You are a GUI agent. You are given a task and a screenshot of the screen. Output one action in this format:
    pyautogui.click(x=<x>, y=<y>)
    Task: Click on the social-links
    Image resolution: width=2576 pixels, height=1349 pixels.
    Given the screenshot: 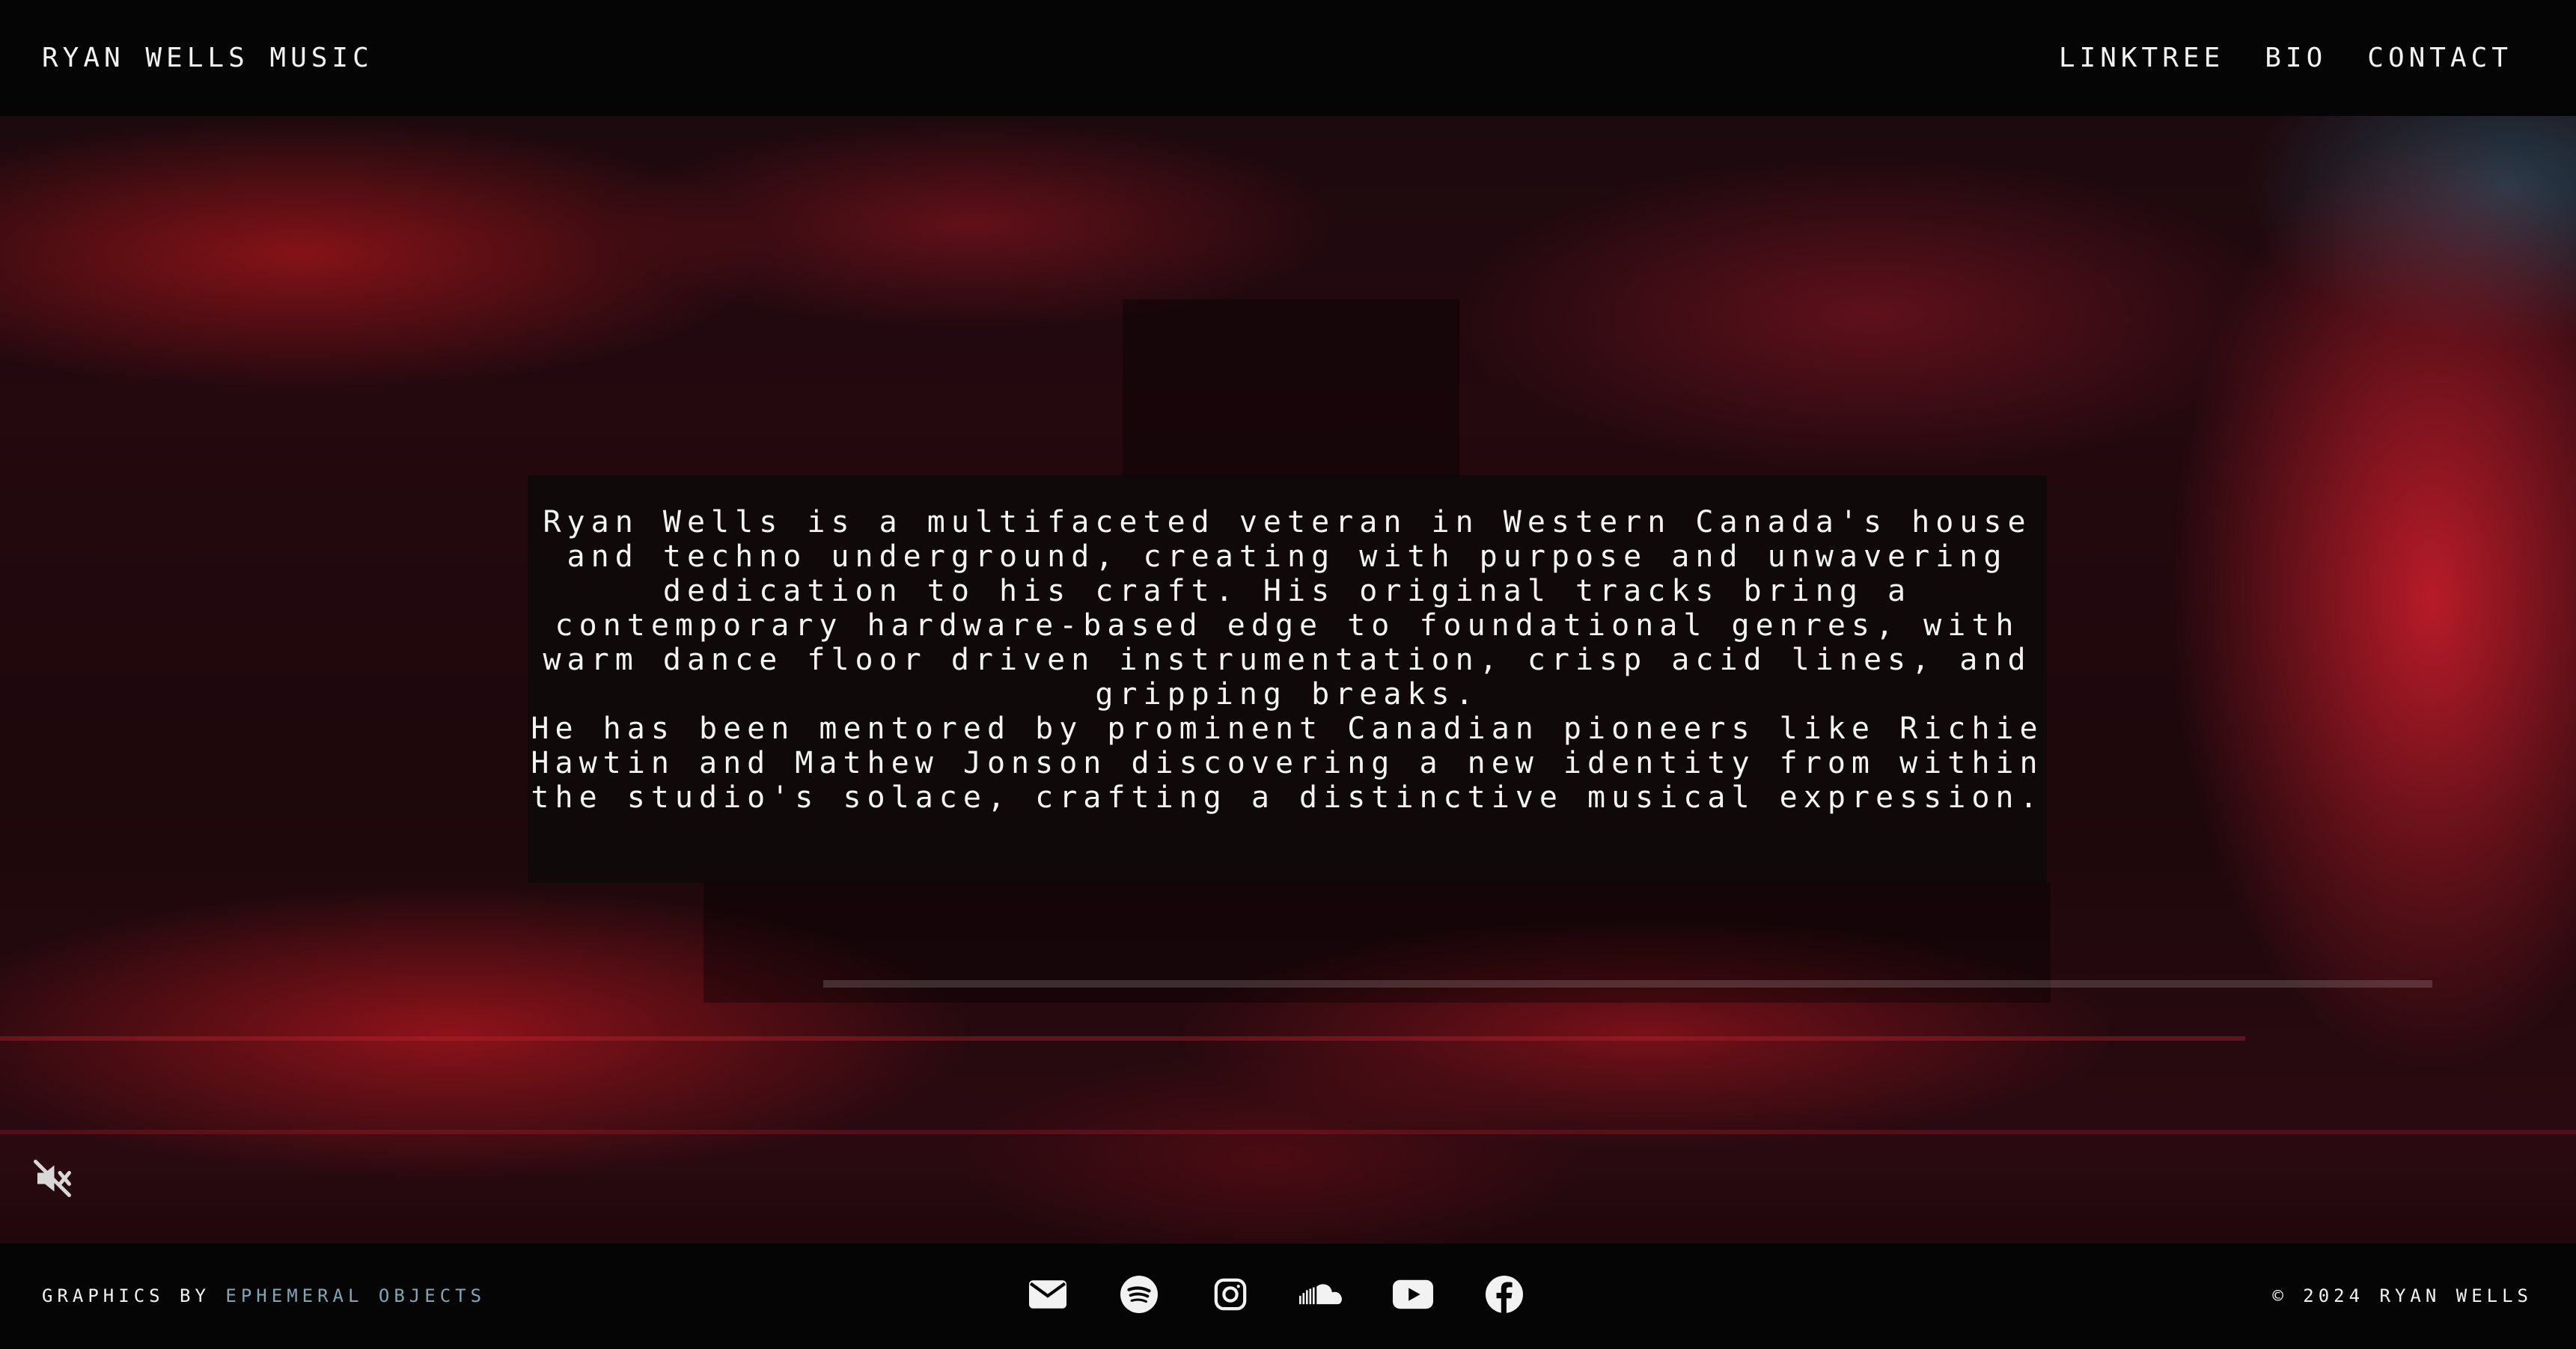 What is the action you would take?
    pyautogui.click(x=1276, y=1294)
    